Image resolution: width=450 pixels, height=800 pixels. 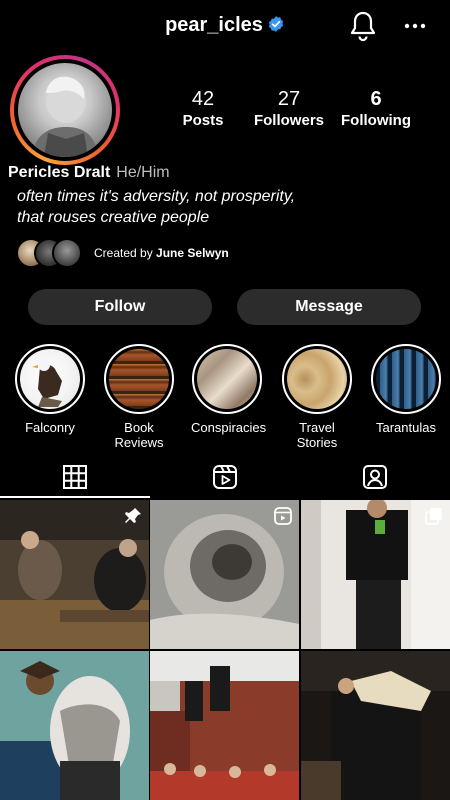 I want to click on tab-tagged, so click(x=375, y=477).